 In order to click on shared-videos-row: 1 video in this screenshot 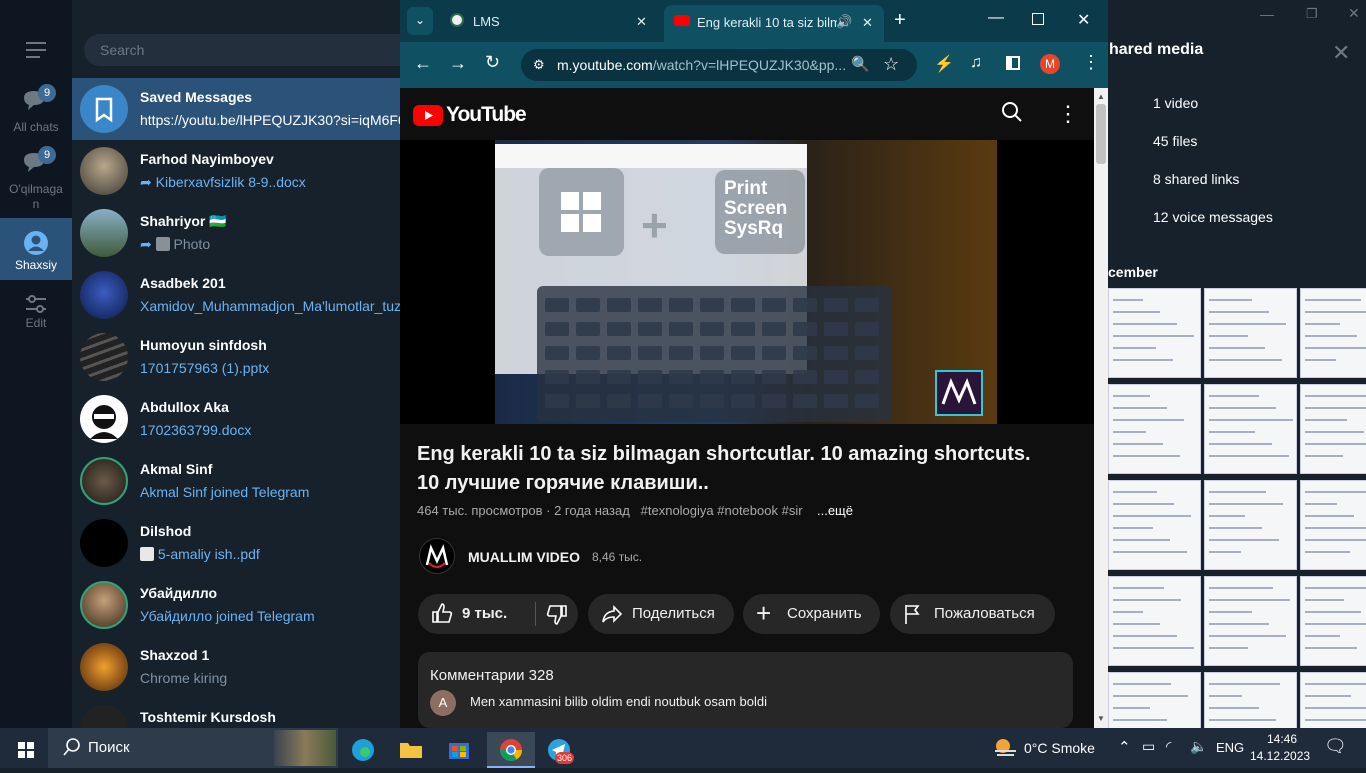, I will do `click(1236, 105)`.